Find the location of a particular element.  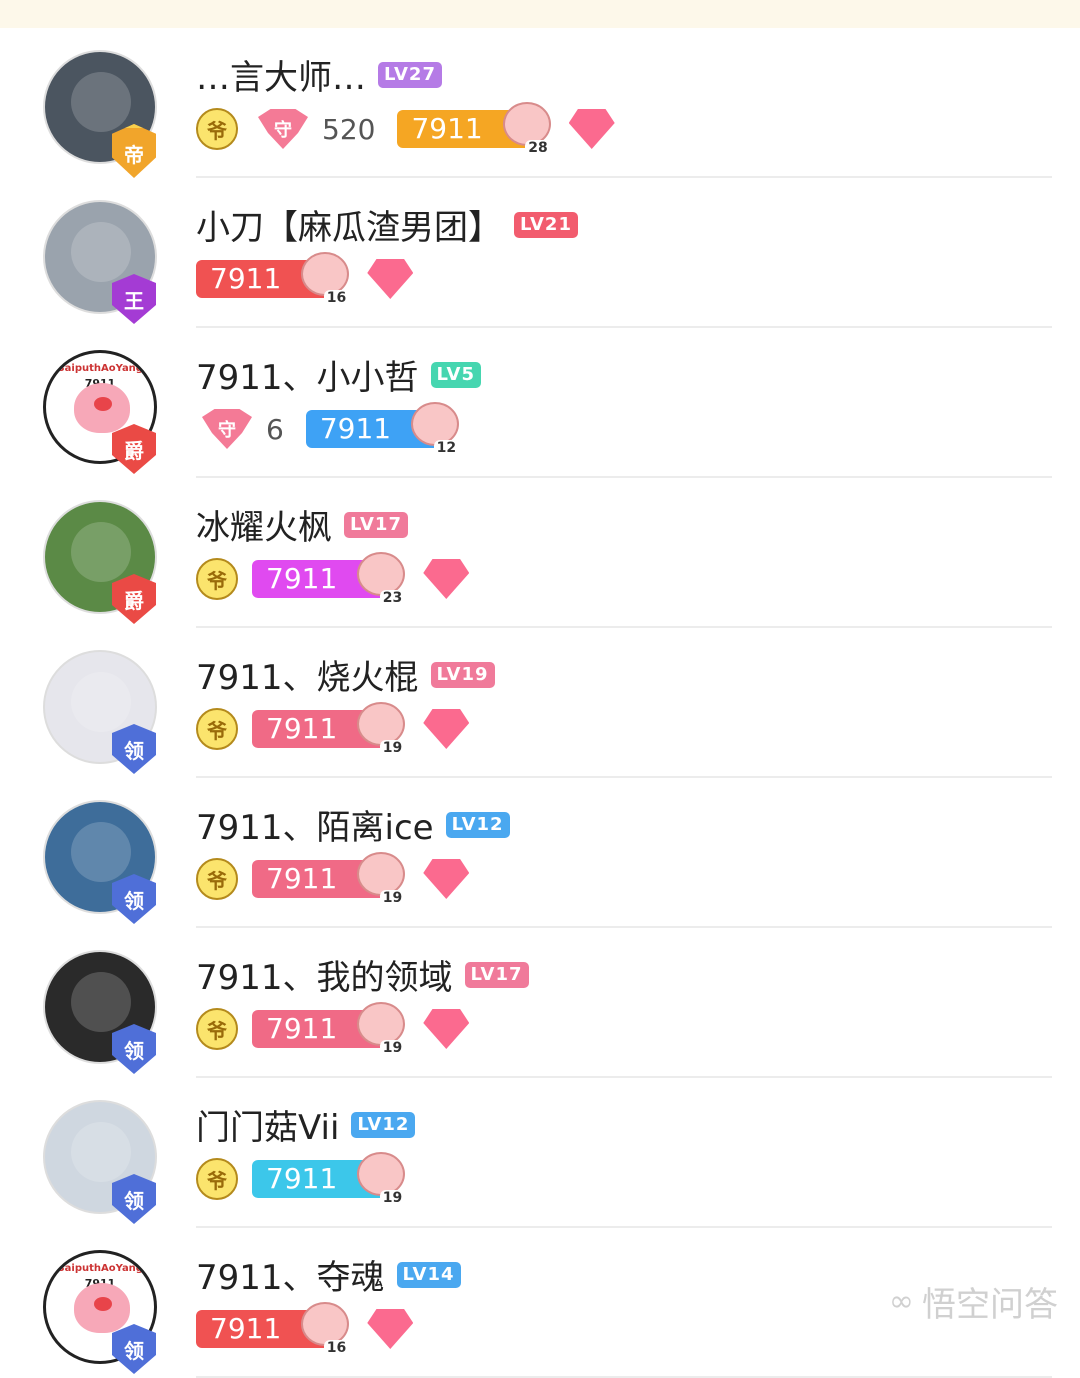

username-line: 7911、陌离ice LV12 is located at coordinates (353, 824).